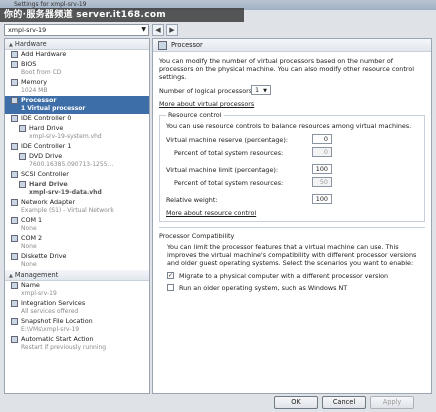  I want to click on integration-services-icon, so click(14, 303).